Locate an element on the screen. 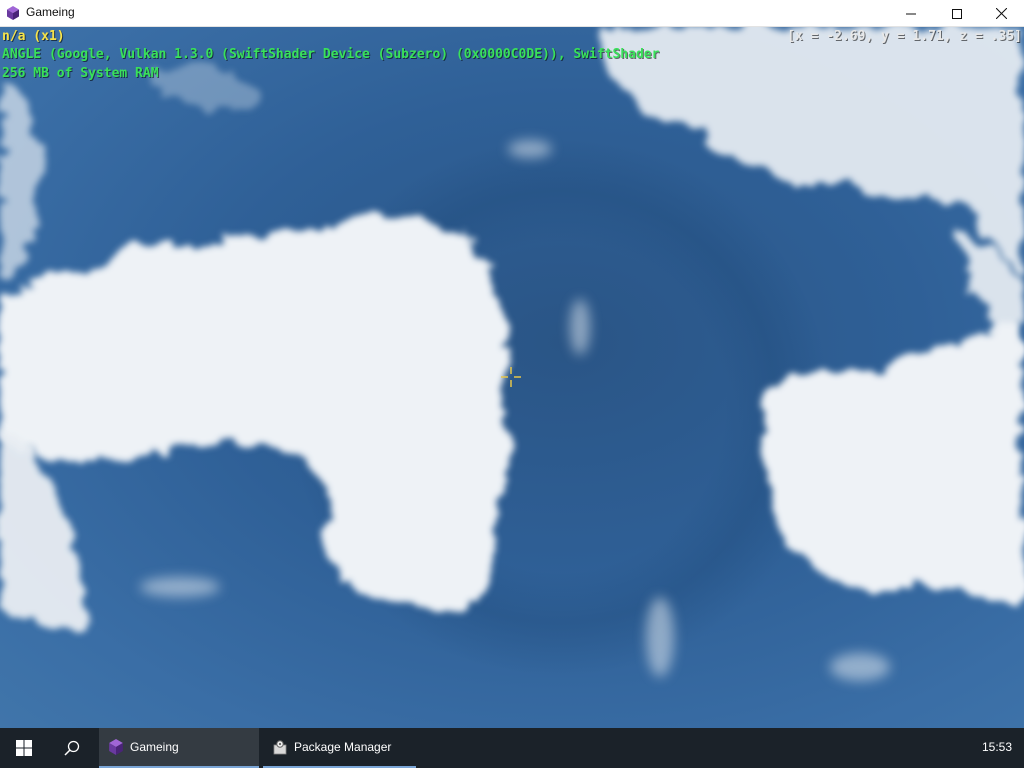 This screenshot has width=1024, height=768. taskbar-item-gameing: Gameing is located at coordinates (179, 748).